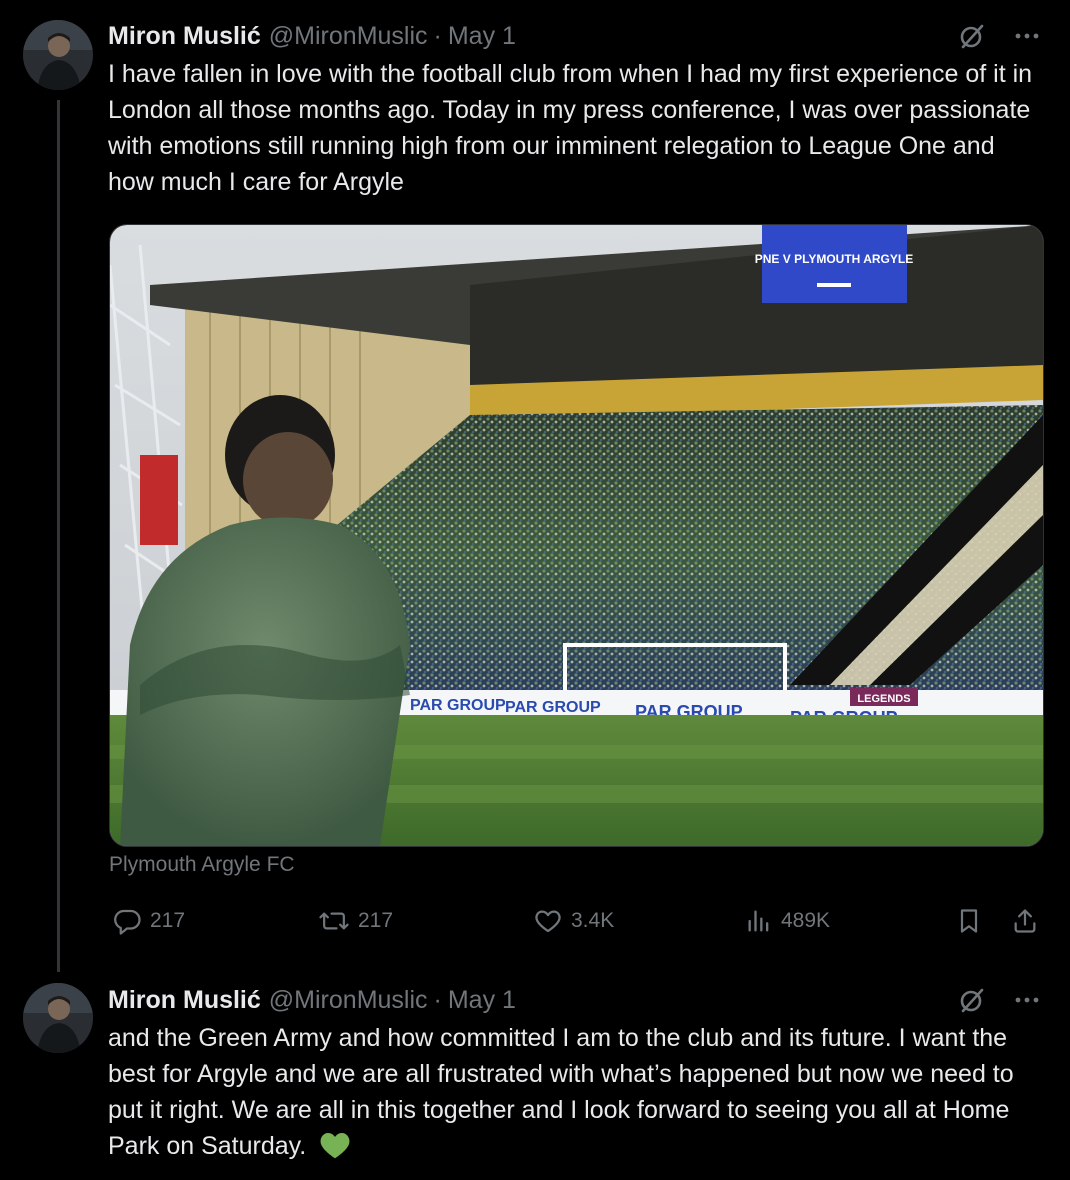  What do you see at coordinates (355, 921) in the screenshot?
I see `repost-button: 217` at bounding box center [355, 921].